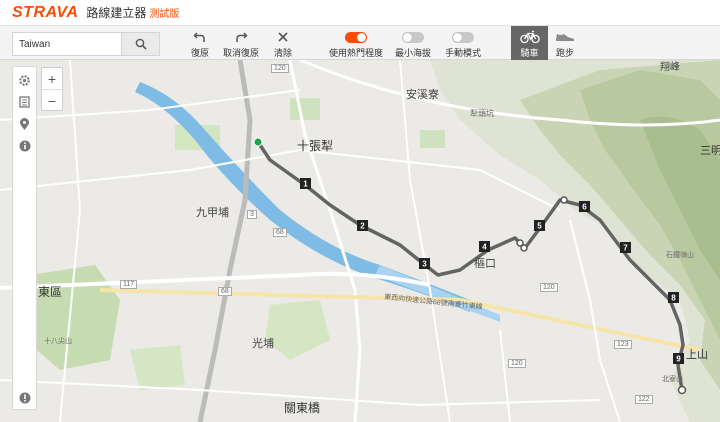 This screenshot has width=720, height=422. I want to click on map-label: 上山, so click(697, 355).